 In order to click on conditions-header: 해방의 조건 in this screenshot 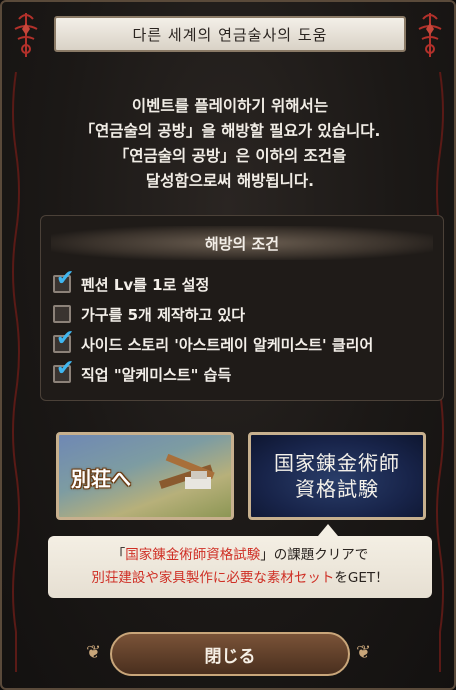, I will do `click(242, 243)`.